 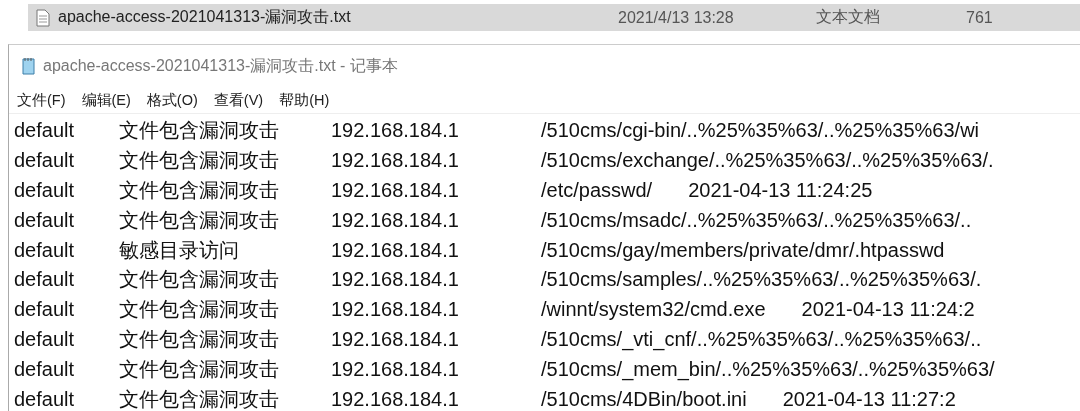 What do you see at coordinates (43, 17) in the screenshot?
I see `text-file-icon` at bounding box center [43, 17].